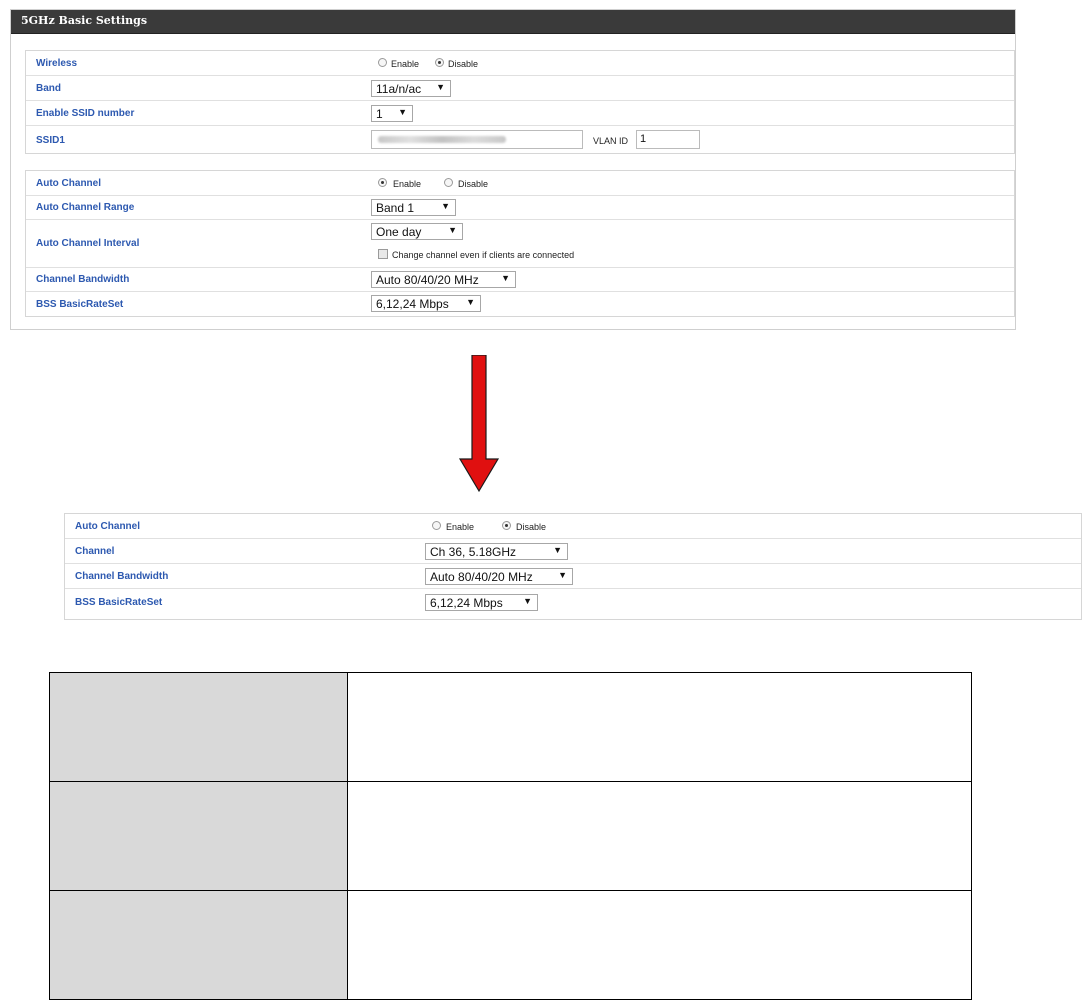 The width and height of the screenshot is (1082, 1000). Describe the element at coordinates (520, 88) in the screenshot. I see `band-row: Band 11a/n/ac ▼` at that location.